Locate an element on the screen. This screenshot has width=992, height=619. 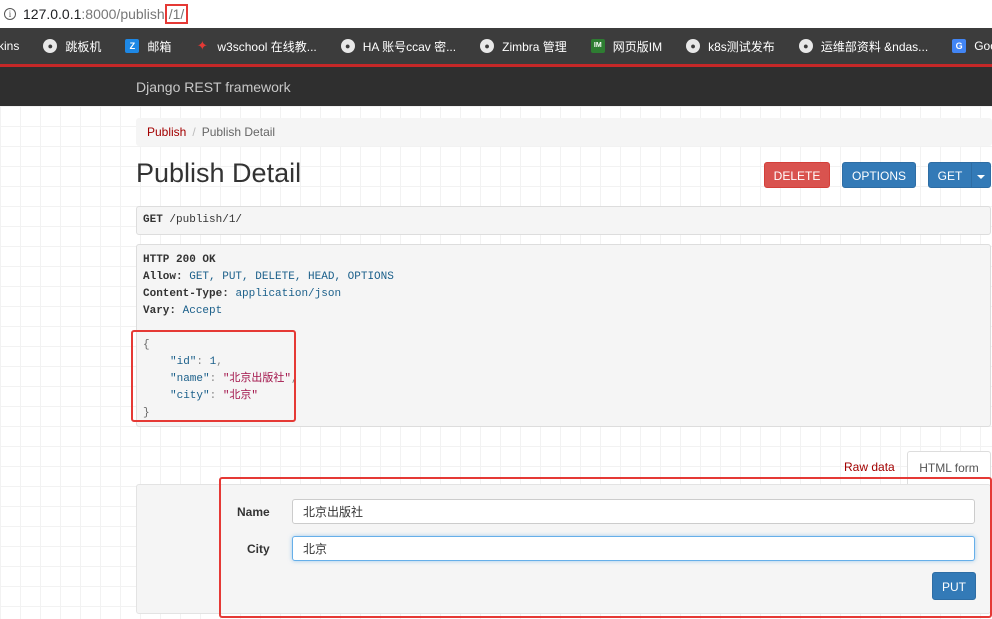
address-bar: i 127.0.0.1:8000/publish/1/ is located at coordinates (496, 14).